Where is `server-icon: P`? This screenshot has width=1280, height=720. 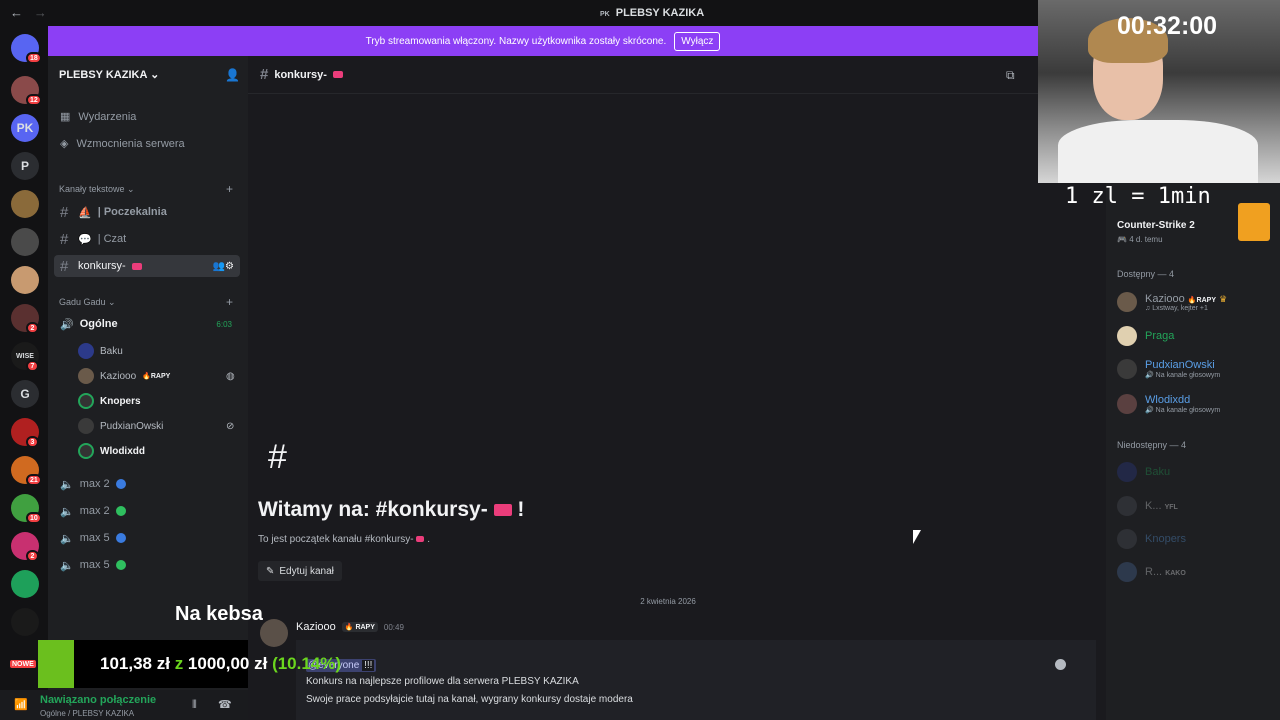 server-icon: P is located at coordinates (25, 166).